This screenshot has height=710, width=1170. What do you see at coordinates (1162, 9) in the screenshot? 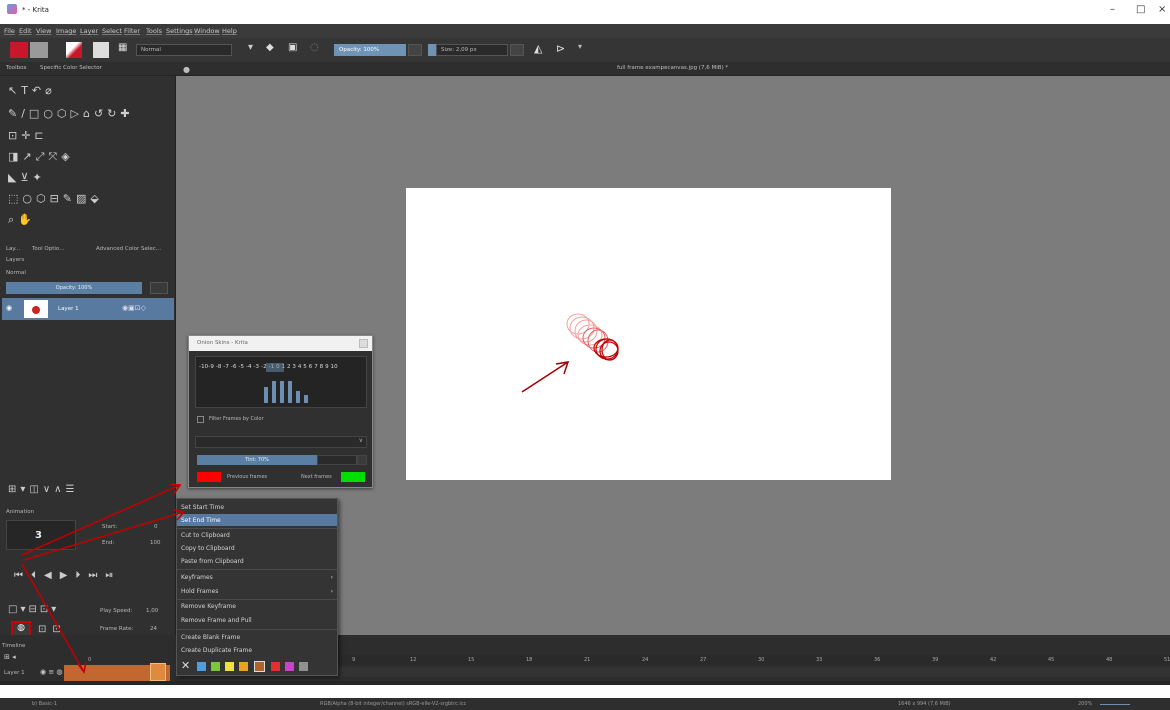
I see `close-button: ×` at bounding box center [1162, 9].